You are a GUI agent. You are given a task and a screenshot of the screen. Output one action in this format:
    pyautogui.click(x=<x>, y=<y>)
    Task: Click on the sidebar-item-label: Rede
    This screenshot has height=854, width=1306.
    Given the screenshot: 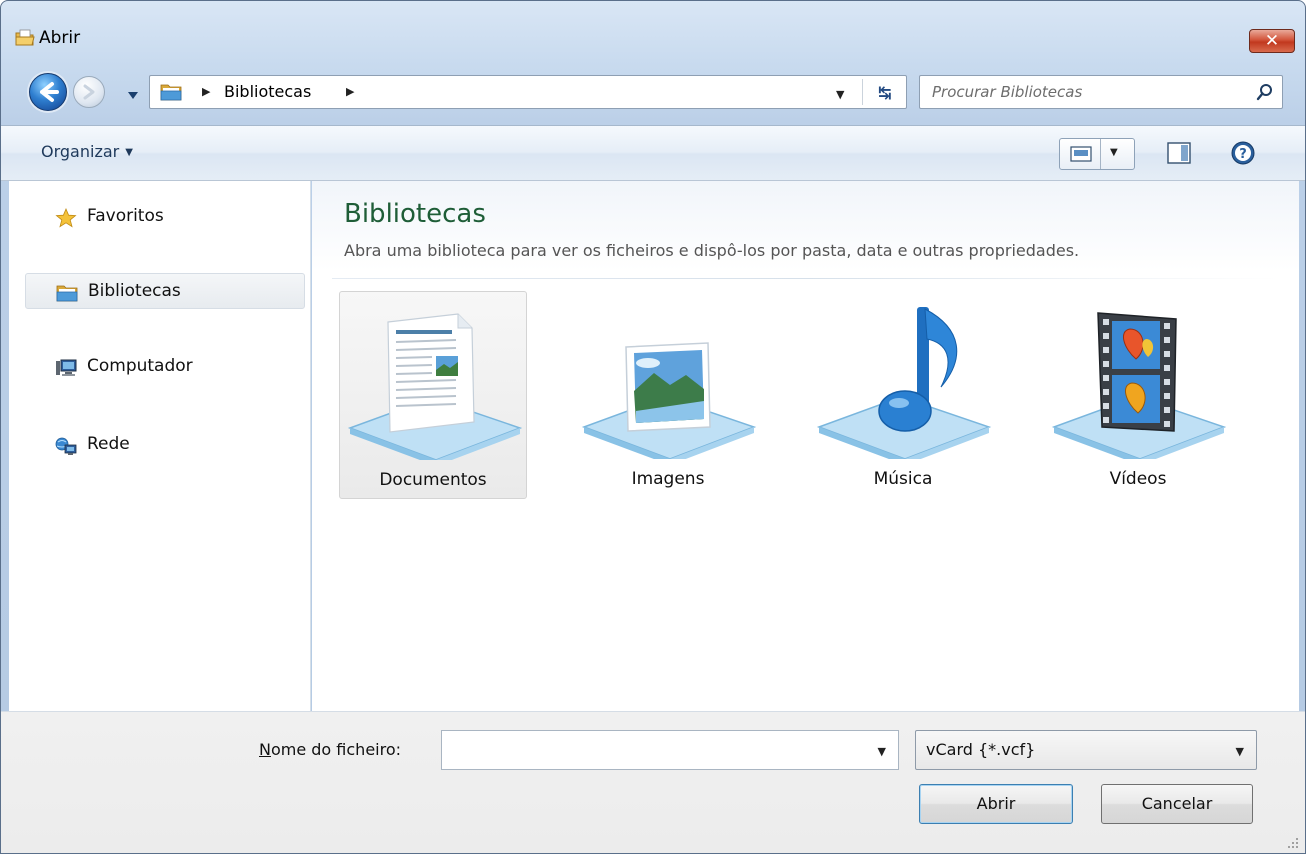 What is the action you would take?
    pyautogui.click(x=108, y=444)
    